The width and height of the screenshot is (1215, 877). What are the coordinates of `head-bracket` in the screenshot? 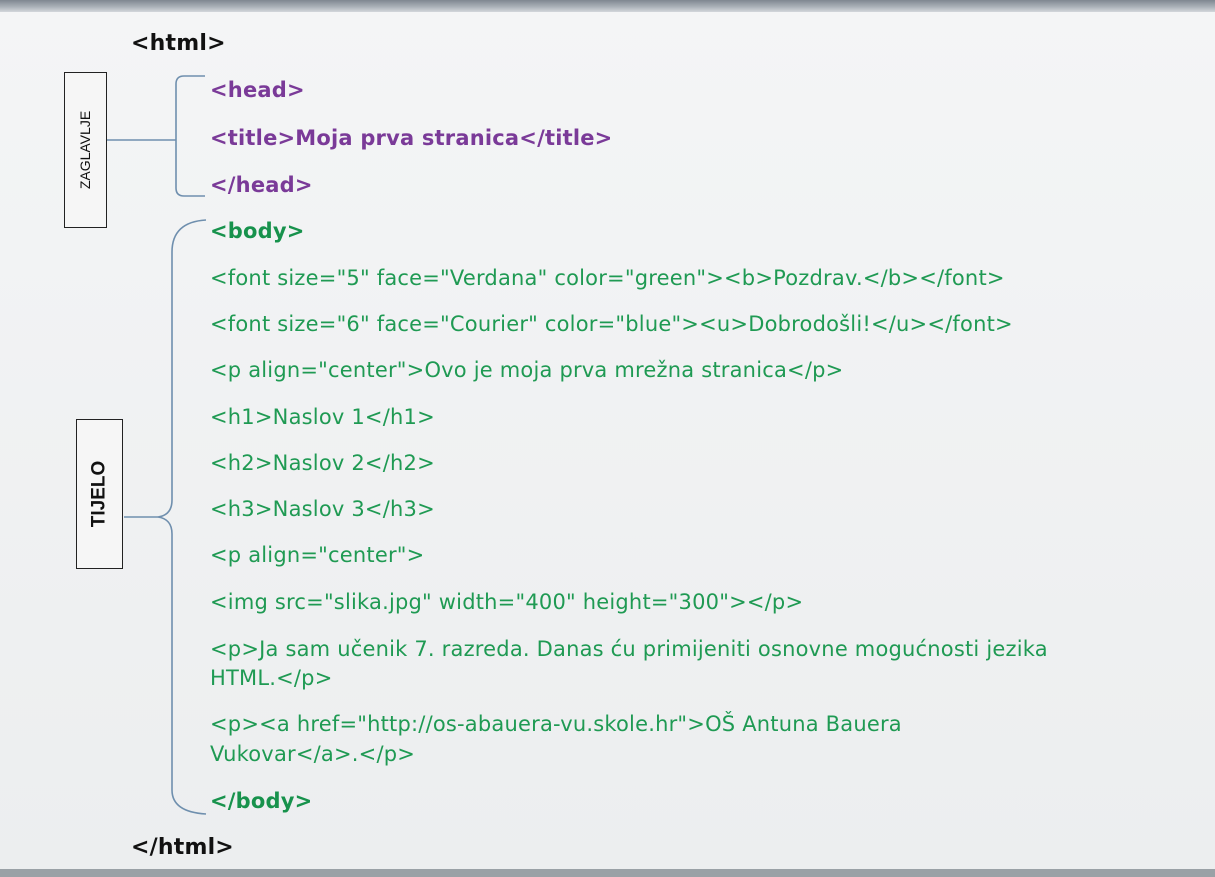 It's located at (190, 136).